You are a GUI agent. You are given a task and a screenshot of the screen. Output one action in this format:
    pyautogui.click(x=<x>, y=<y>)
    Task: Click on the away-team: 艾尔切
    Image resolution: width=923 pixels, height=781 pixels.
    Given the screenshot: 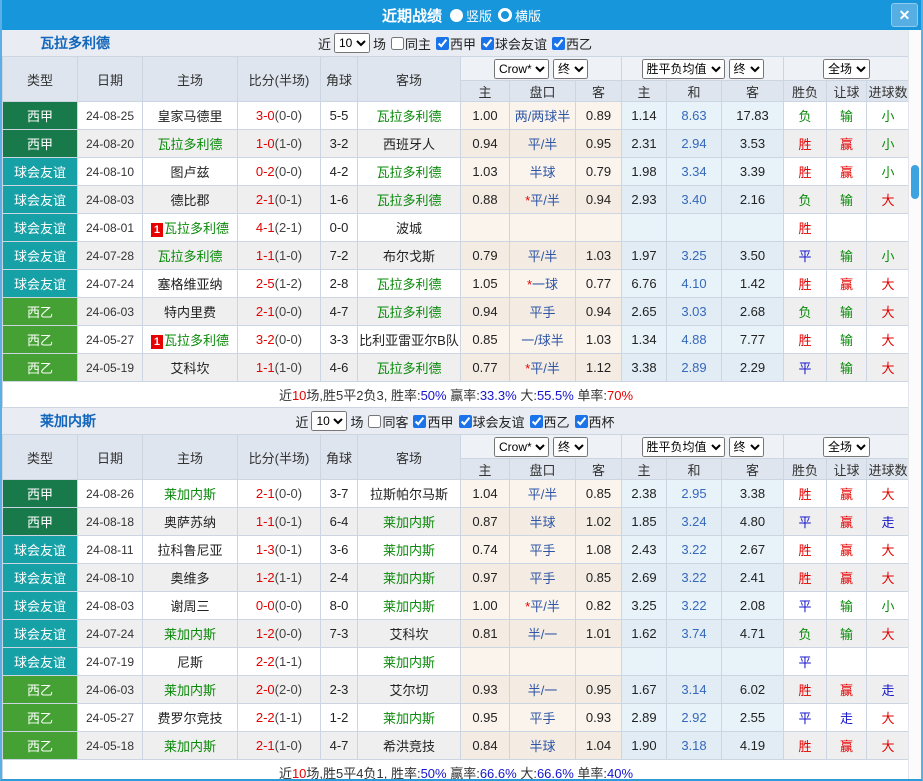 What is the action you would take?
    pyautogui.click(x=409, y=689)
    